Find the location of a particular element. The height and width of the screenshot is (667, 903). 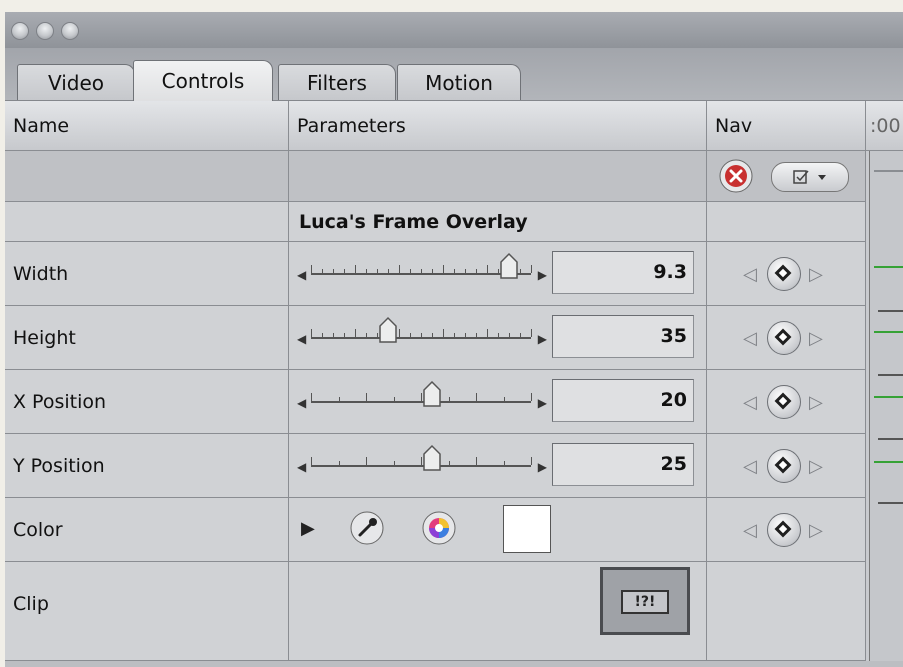

tab-controls: Controls is located at coordinates (203, 80).